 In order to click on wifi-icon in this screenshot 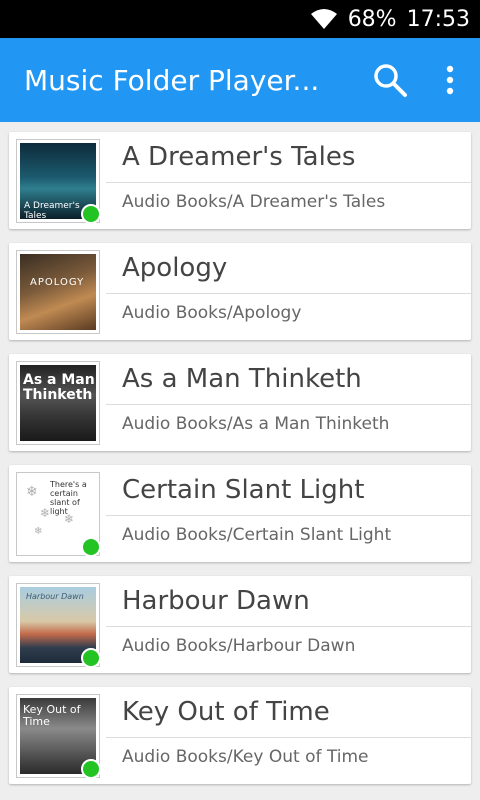, I will do `click(323, 19)`.